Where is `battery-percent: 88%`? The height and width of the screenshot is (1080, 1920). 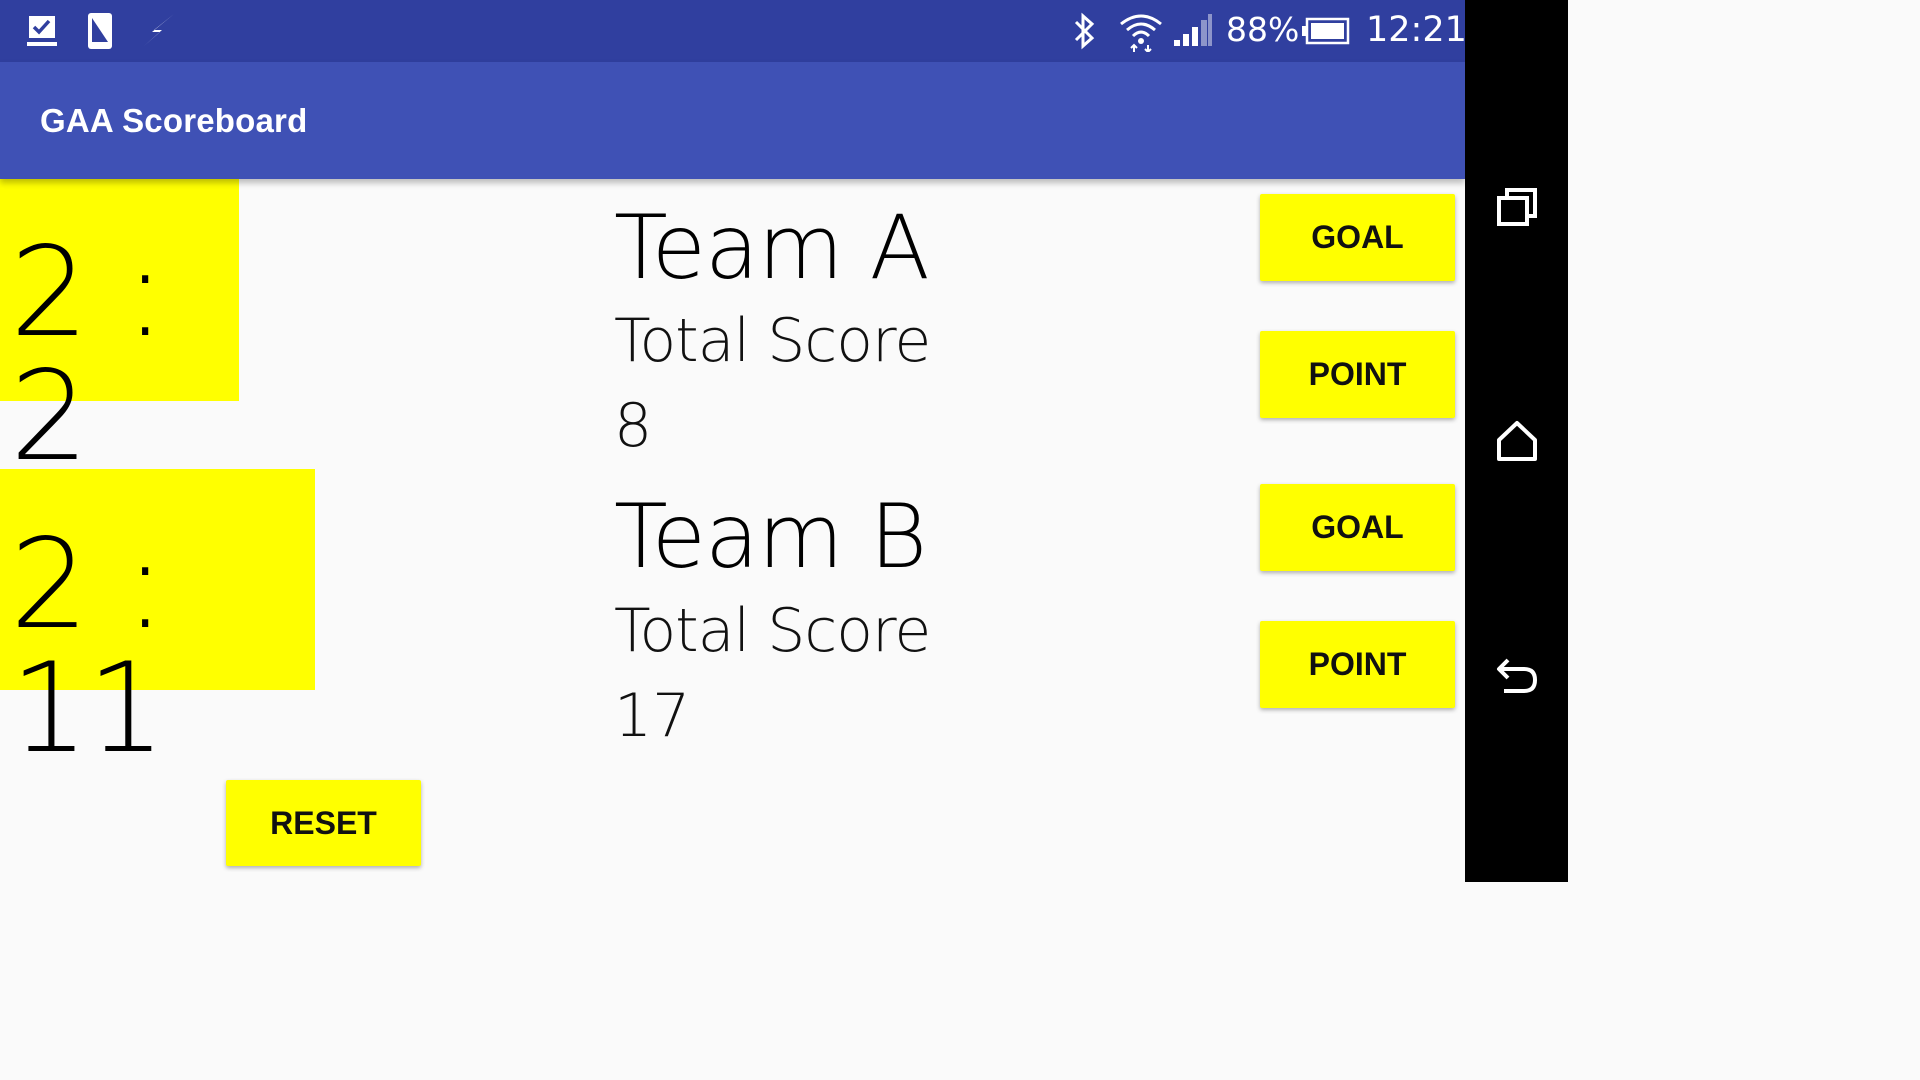
battery-percent: 88% is located at coordinates (1263, 29).